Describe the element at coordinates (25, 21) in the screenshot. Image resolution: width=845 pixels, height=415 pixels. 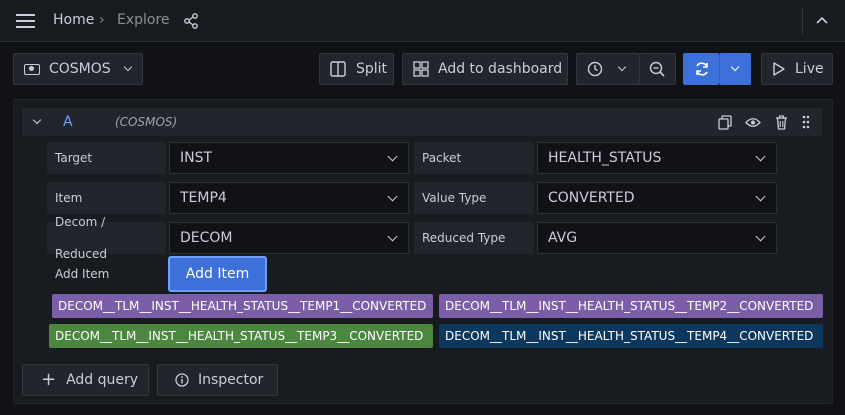
I see `menu-icon` at that location.